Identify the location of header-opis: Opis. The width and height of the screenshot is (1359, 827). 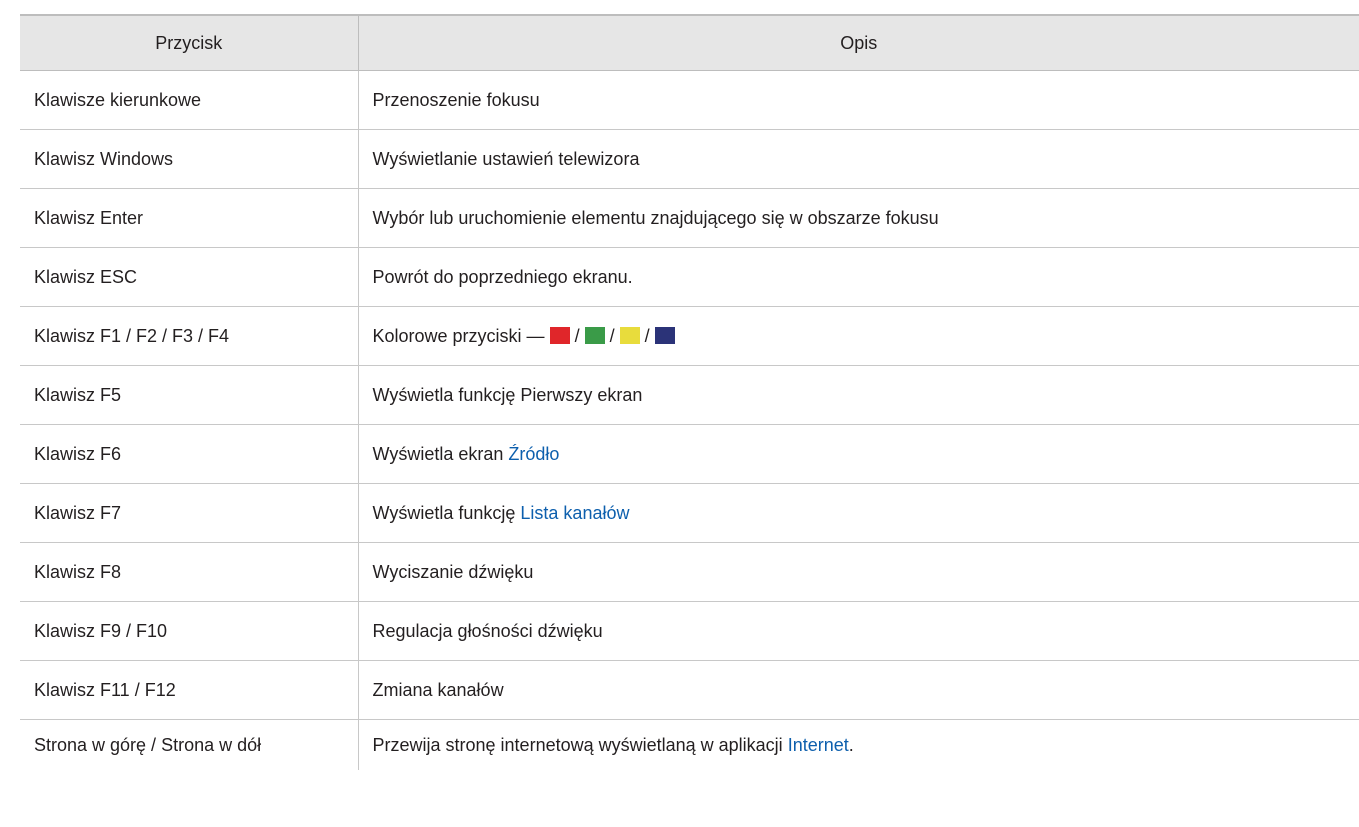
(858, 42).